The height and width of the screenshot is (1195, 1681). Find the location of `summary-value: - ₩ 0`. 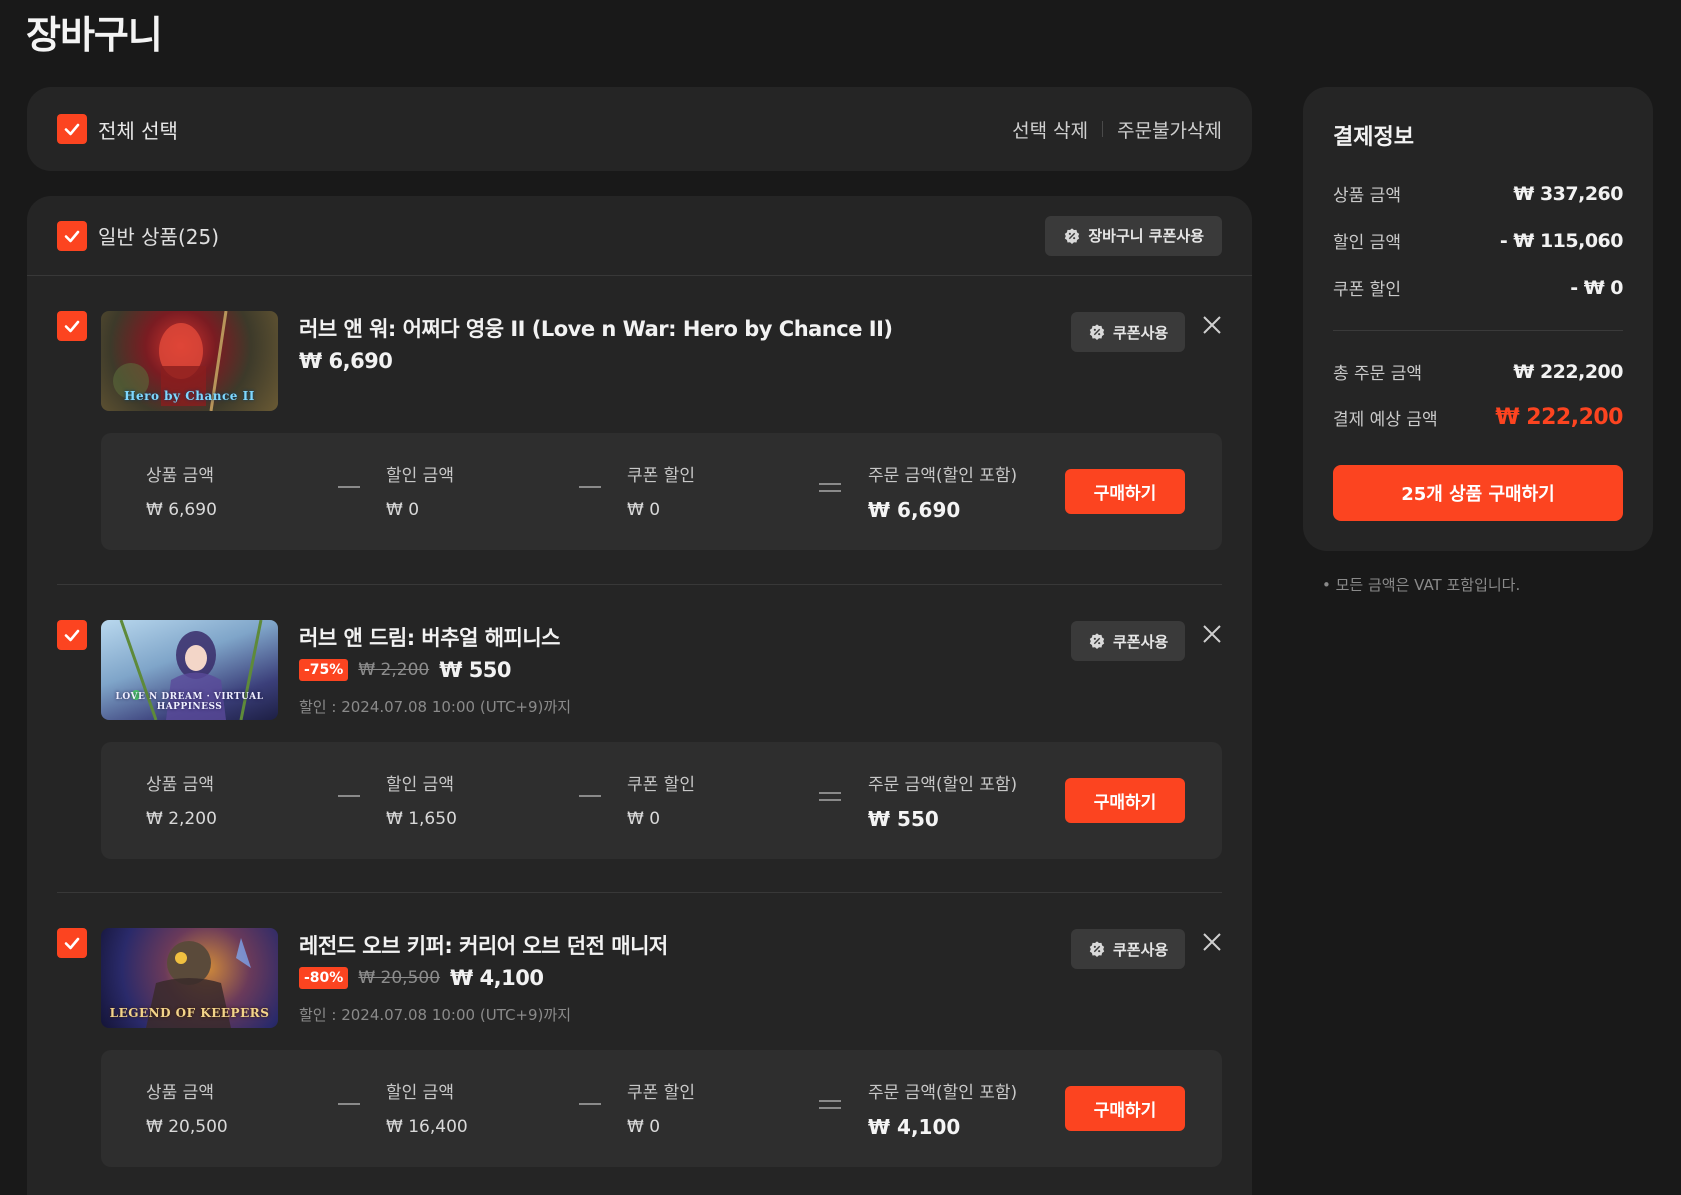

summary-value: - ₩ 0 is located at coordinates (1596, 287).